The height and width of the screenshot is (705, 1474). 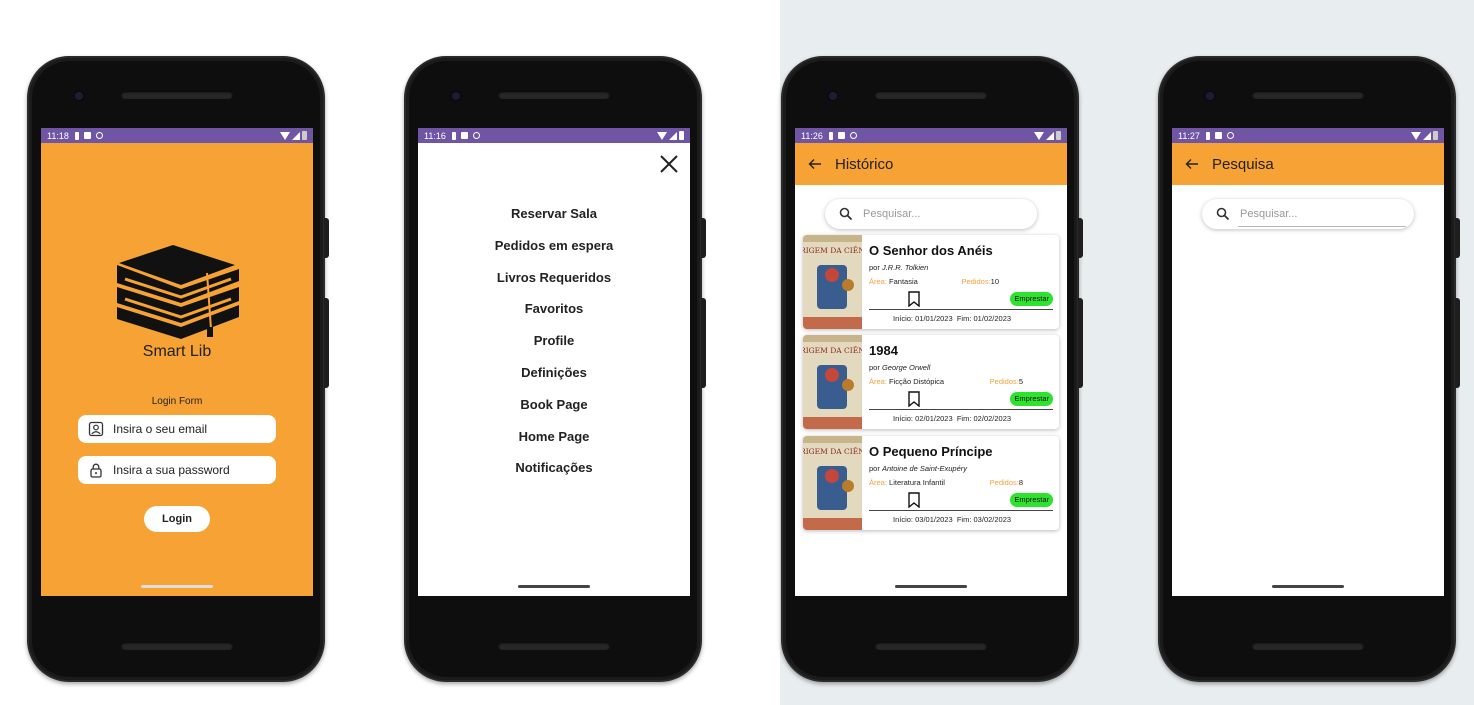 I want to click on book-requests: Pedidos:8, so click(x=1006, y=482).